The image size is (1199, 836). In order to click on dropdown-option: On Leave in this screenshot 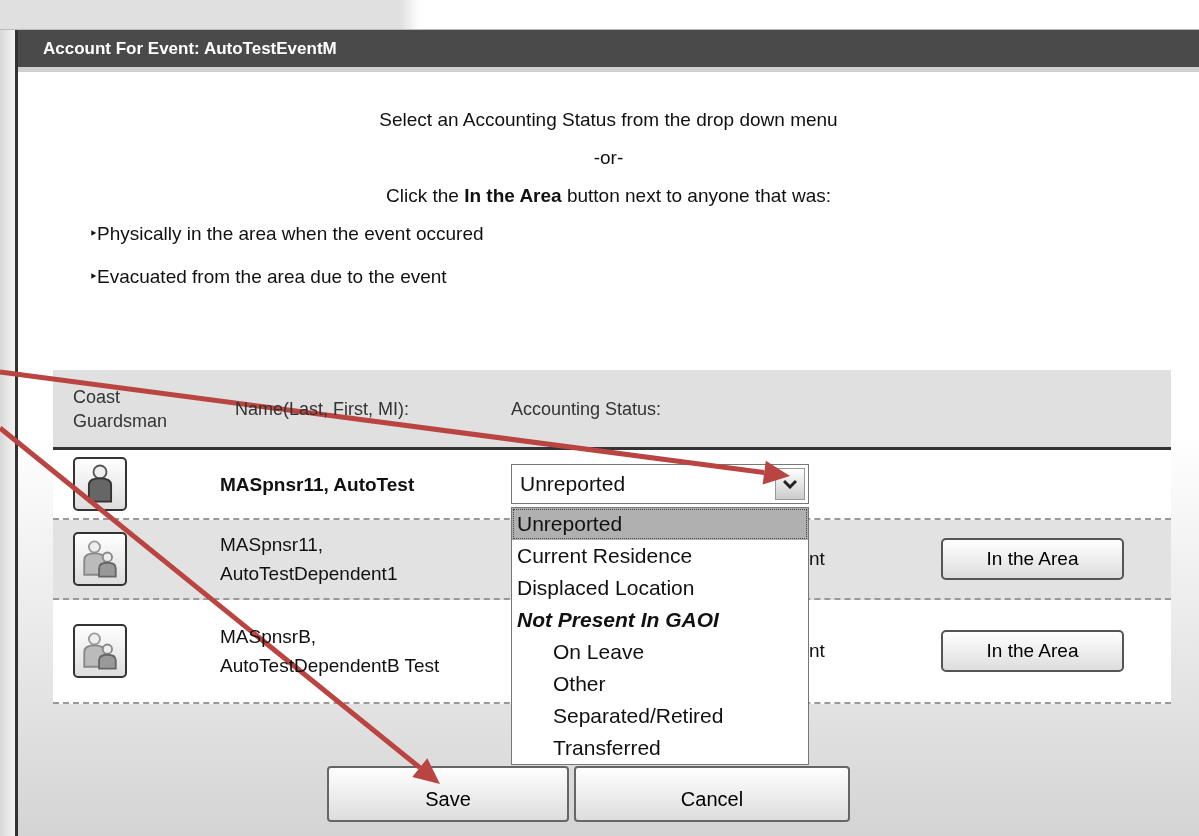, I will do `click(660, 652)`.